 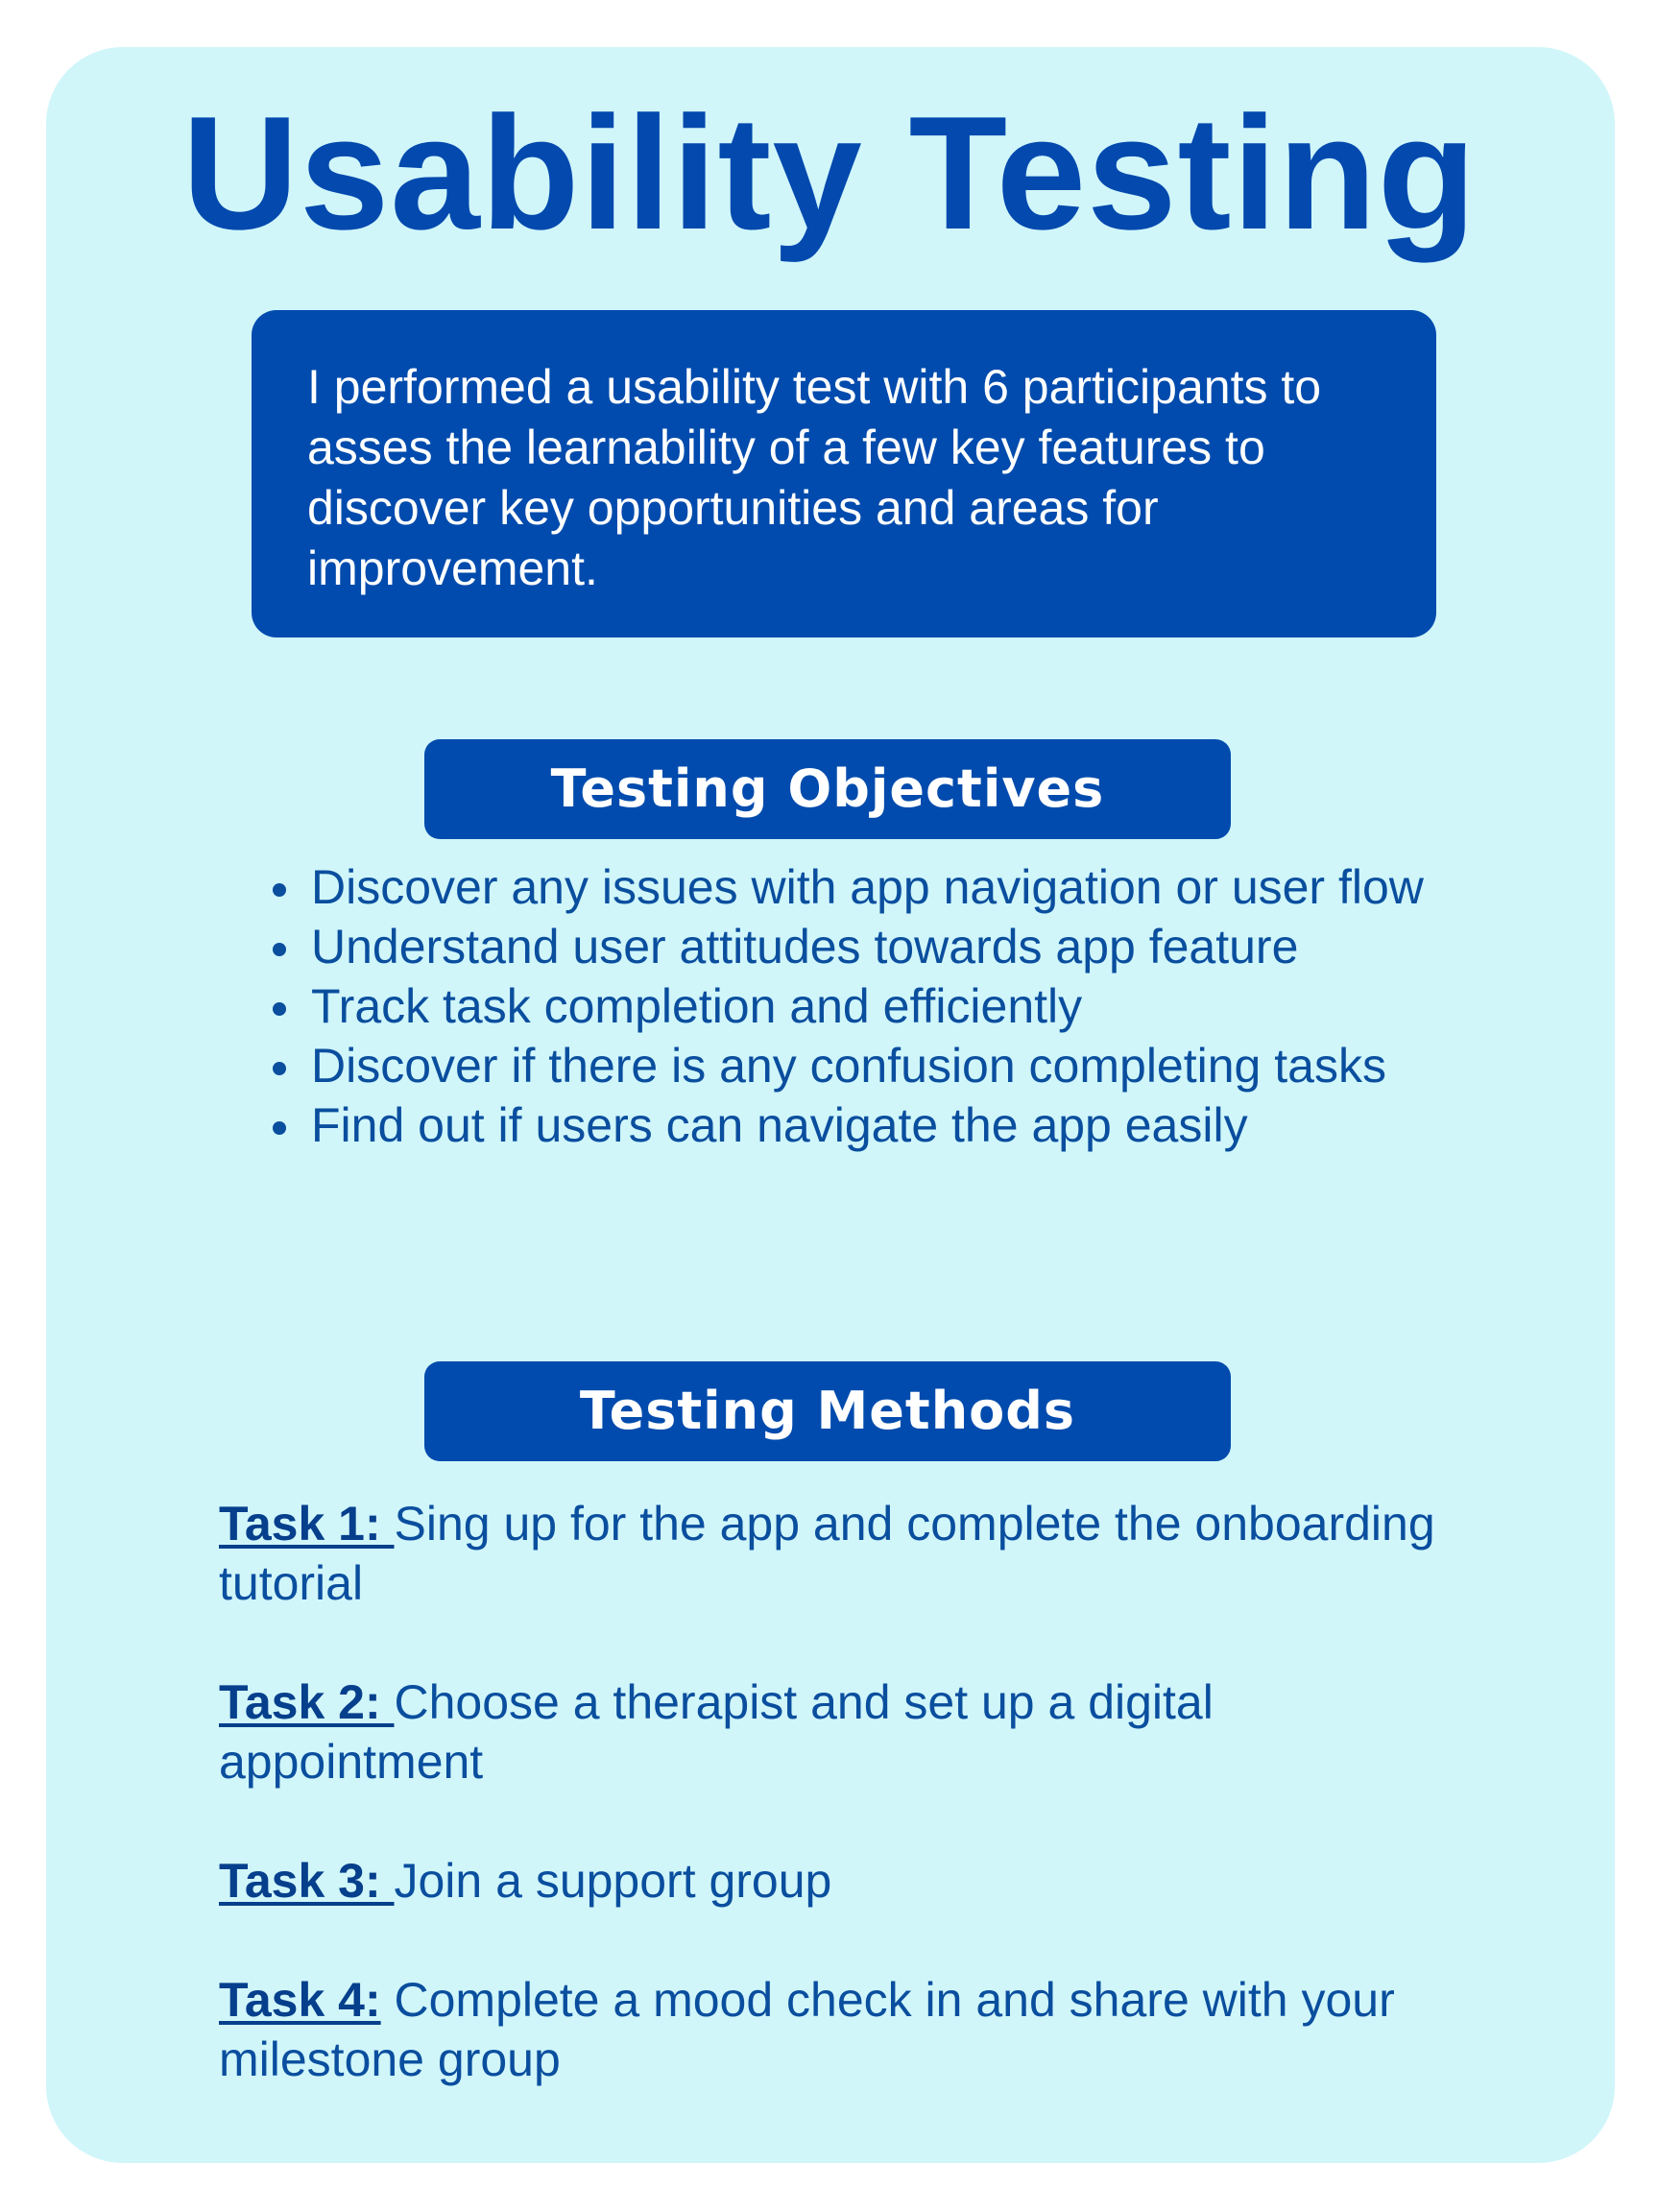 What do you see at coordinates (307, 1702) in the screenshot?
I see `task-label: Task 2:` at bounding box center [307, 1702].